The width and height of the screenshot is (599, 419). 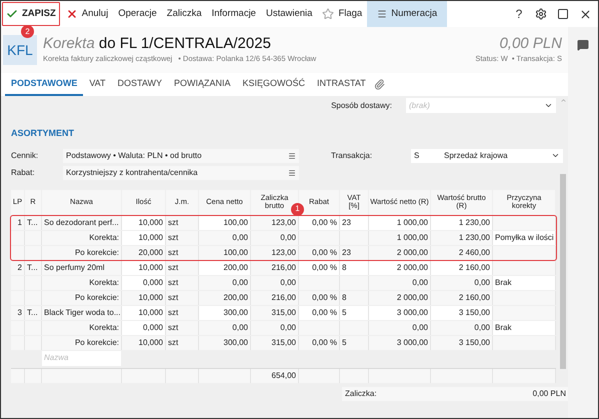 I want to click on toolbar-button: Operacje, so click(x=137, y=14).